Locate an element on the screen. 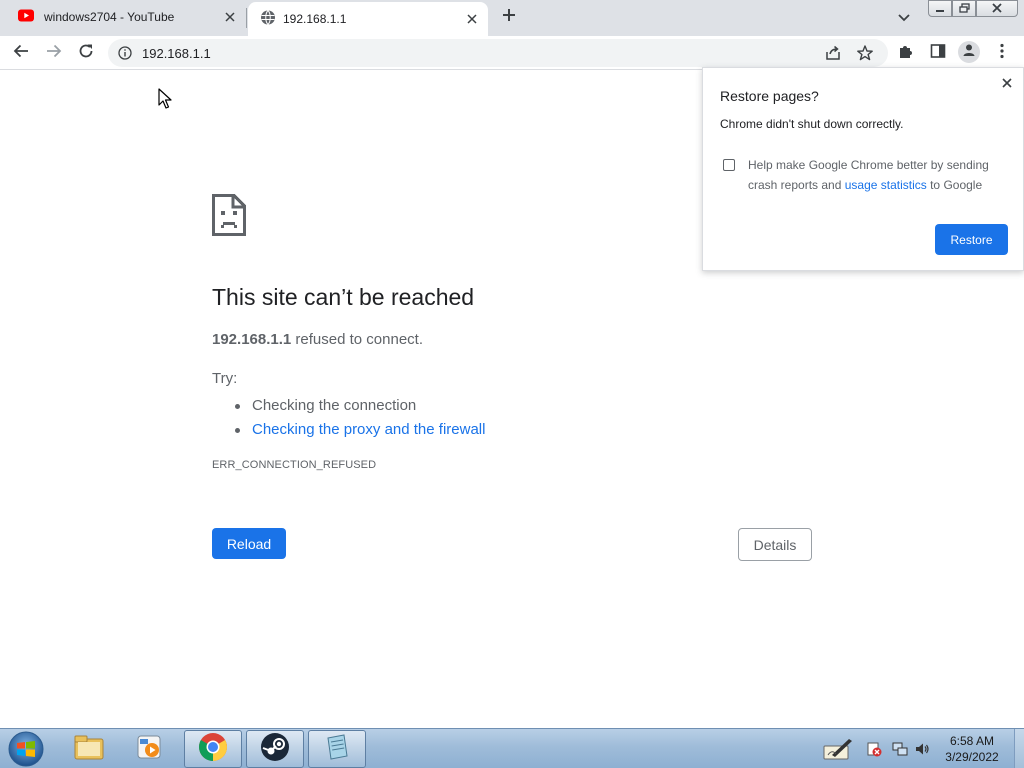 This screenshot has height=768, width=1024. arrow-left-icon is located at coordinates (21, 53).